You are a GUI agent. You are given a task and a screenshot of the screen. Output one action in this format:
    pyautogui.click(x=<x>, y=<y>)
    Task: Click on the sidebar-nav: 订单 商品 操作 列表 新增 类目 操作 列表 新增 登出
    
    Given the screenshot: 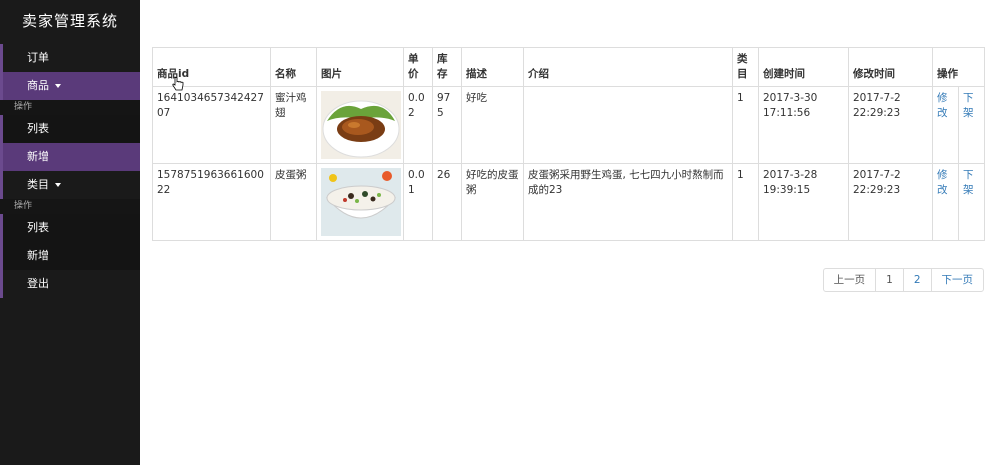 What is the action you would take?
    pyautogui.click(x=70, y=171)
    